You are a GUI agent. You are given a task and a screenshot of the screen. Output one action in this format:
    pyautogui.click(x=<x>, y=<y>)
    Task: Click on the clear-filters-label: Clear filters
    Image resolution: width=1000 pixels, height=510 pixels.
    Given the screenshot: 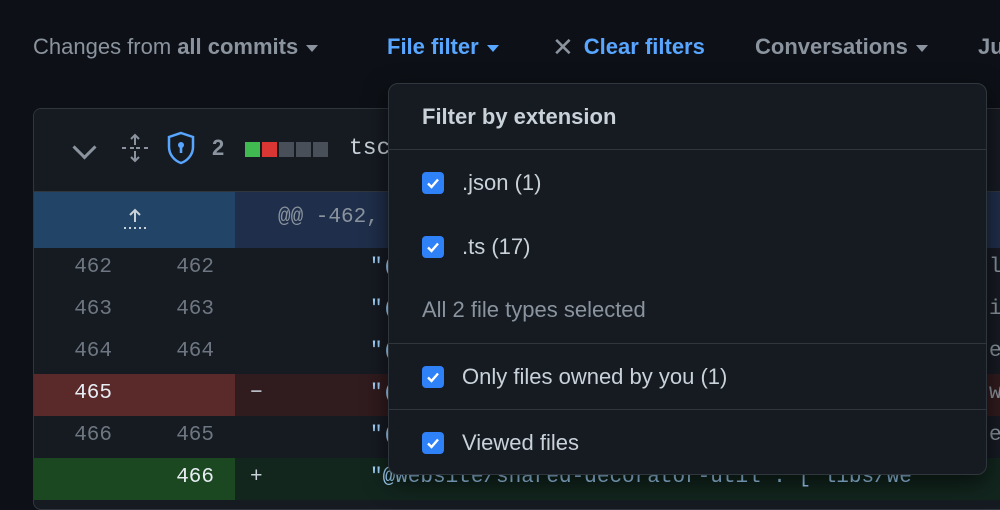 What is the action you would take?
    pyautogui.click(x=644, y=46)
    